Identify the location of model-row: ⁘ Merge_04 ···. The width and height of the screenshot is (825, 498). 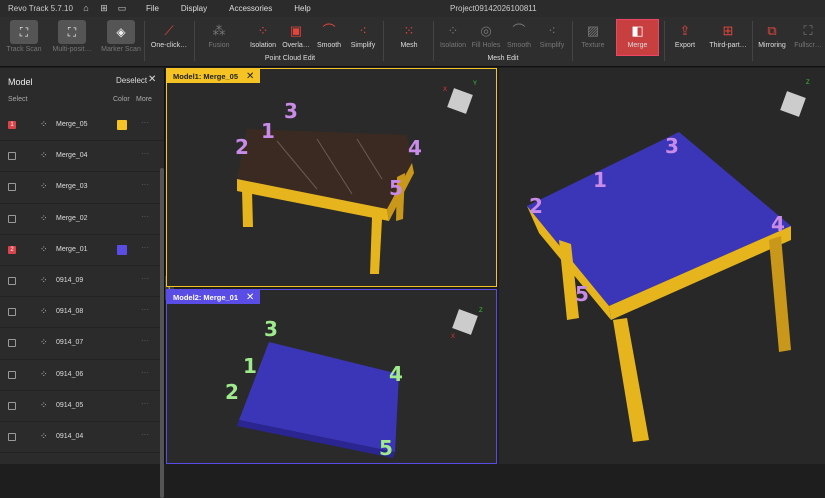
(82, 157).